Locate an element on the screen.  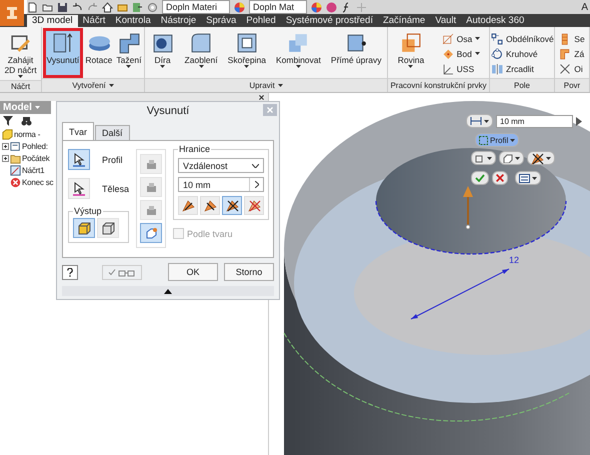
trim-icon is located at coordinates (565, 68).